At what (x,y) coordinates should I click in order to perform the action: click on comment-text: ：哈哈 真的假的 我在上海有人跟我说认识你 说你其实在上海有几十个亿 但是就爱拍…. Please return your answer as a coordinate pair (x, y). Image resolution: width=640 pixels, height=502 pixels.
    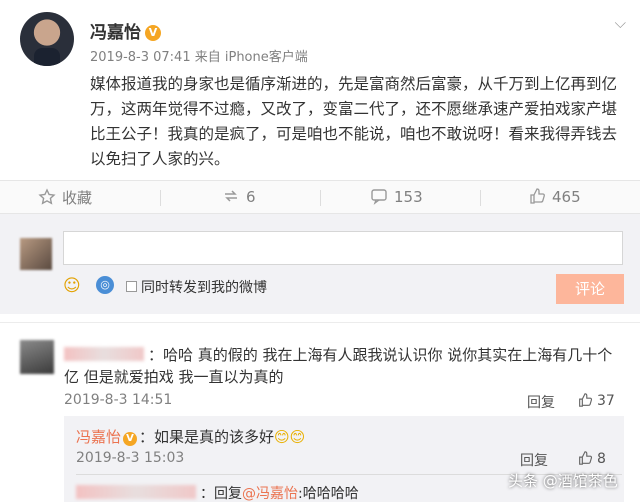
    Looking at the image, I should click on (338, 366).